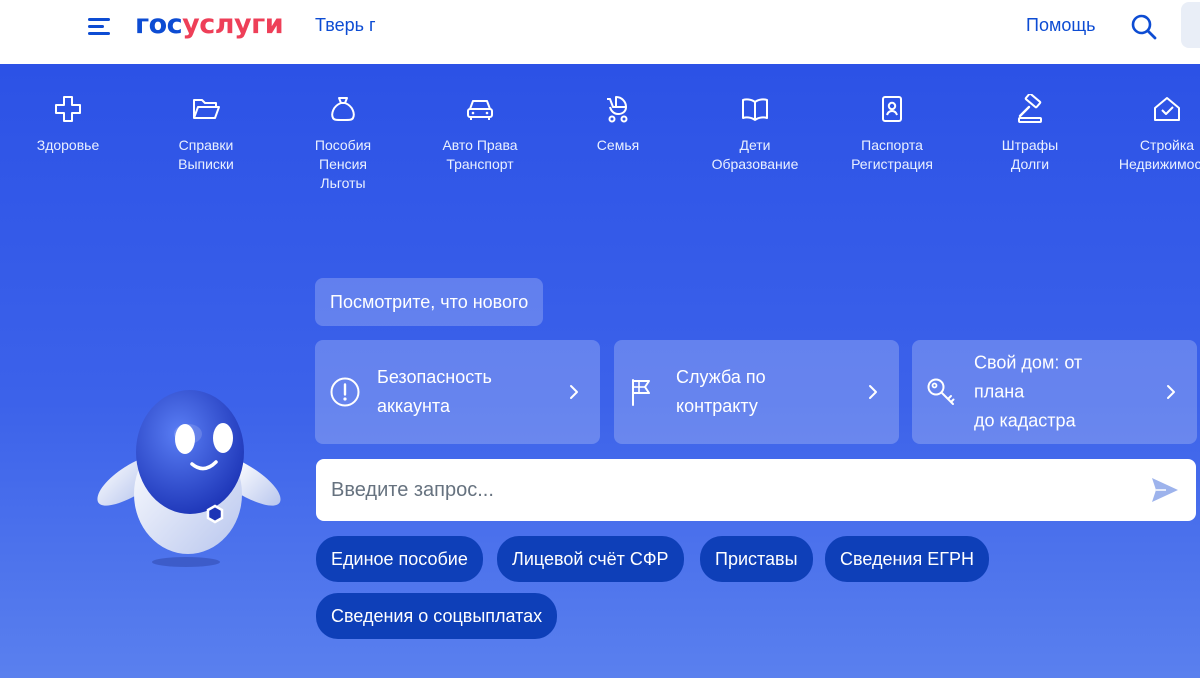  What do you see at coordinates (1165, 490) in the screenshot?
I see `send-icon` at bounding box center [1165, 490].